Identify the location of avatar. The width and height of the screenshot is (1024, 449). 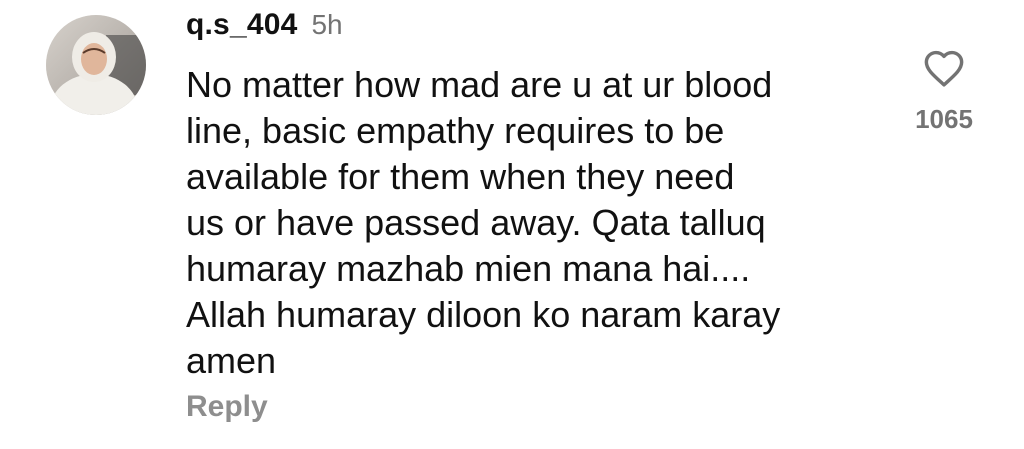
(96, 65).